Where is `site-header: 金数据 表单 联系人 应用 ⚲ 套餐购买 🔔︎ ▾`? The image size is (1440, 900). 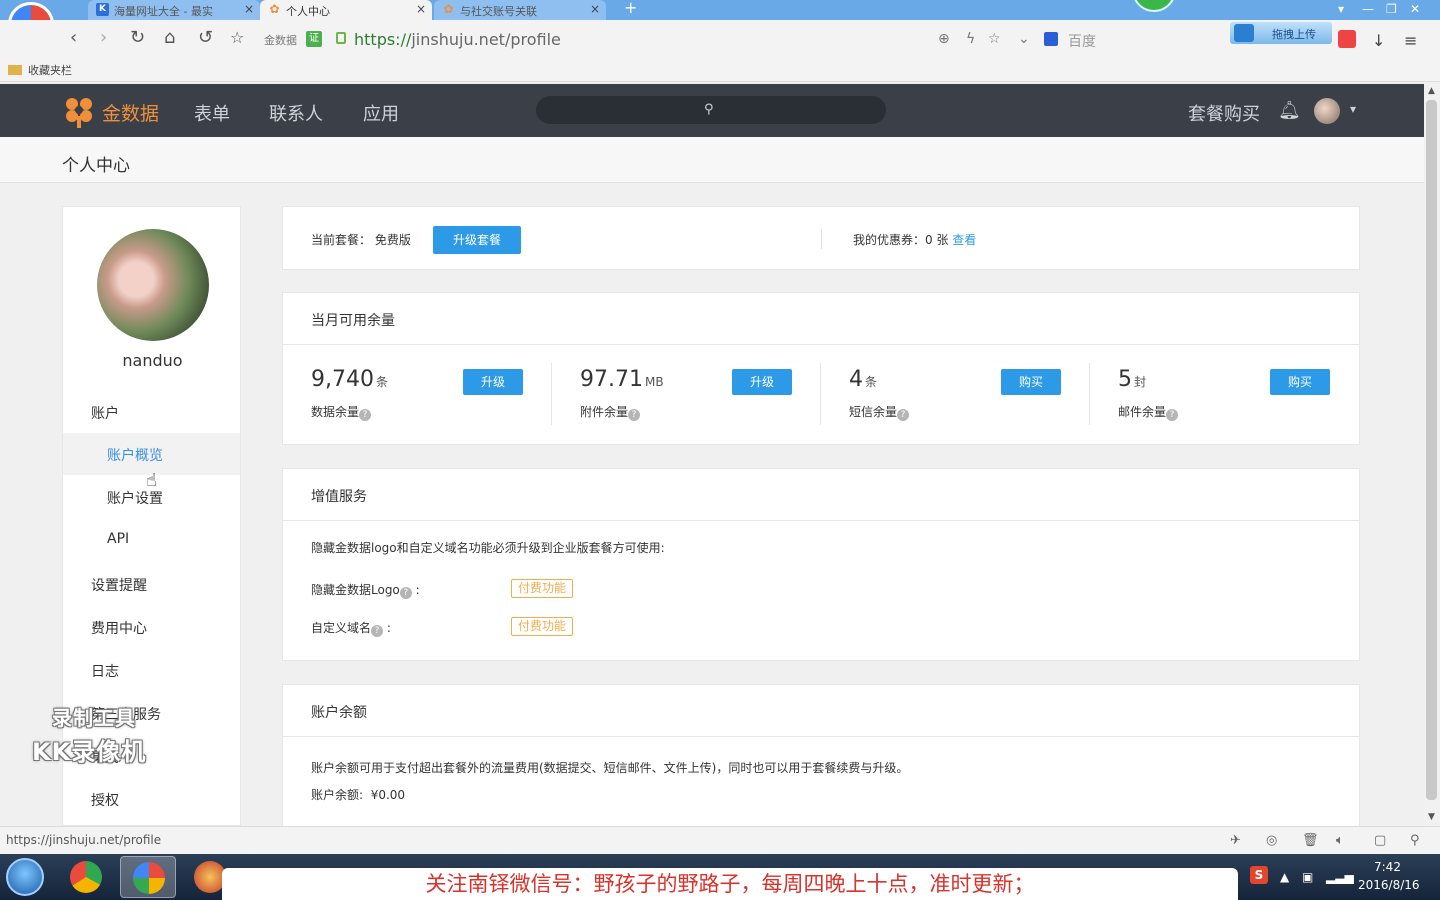 site-header: 金数据 表单 联系人 应用 ⚲ 套餐购买 🔔︎ ▾ is located at coordinates (712, 110).